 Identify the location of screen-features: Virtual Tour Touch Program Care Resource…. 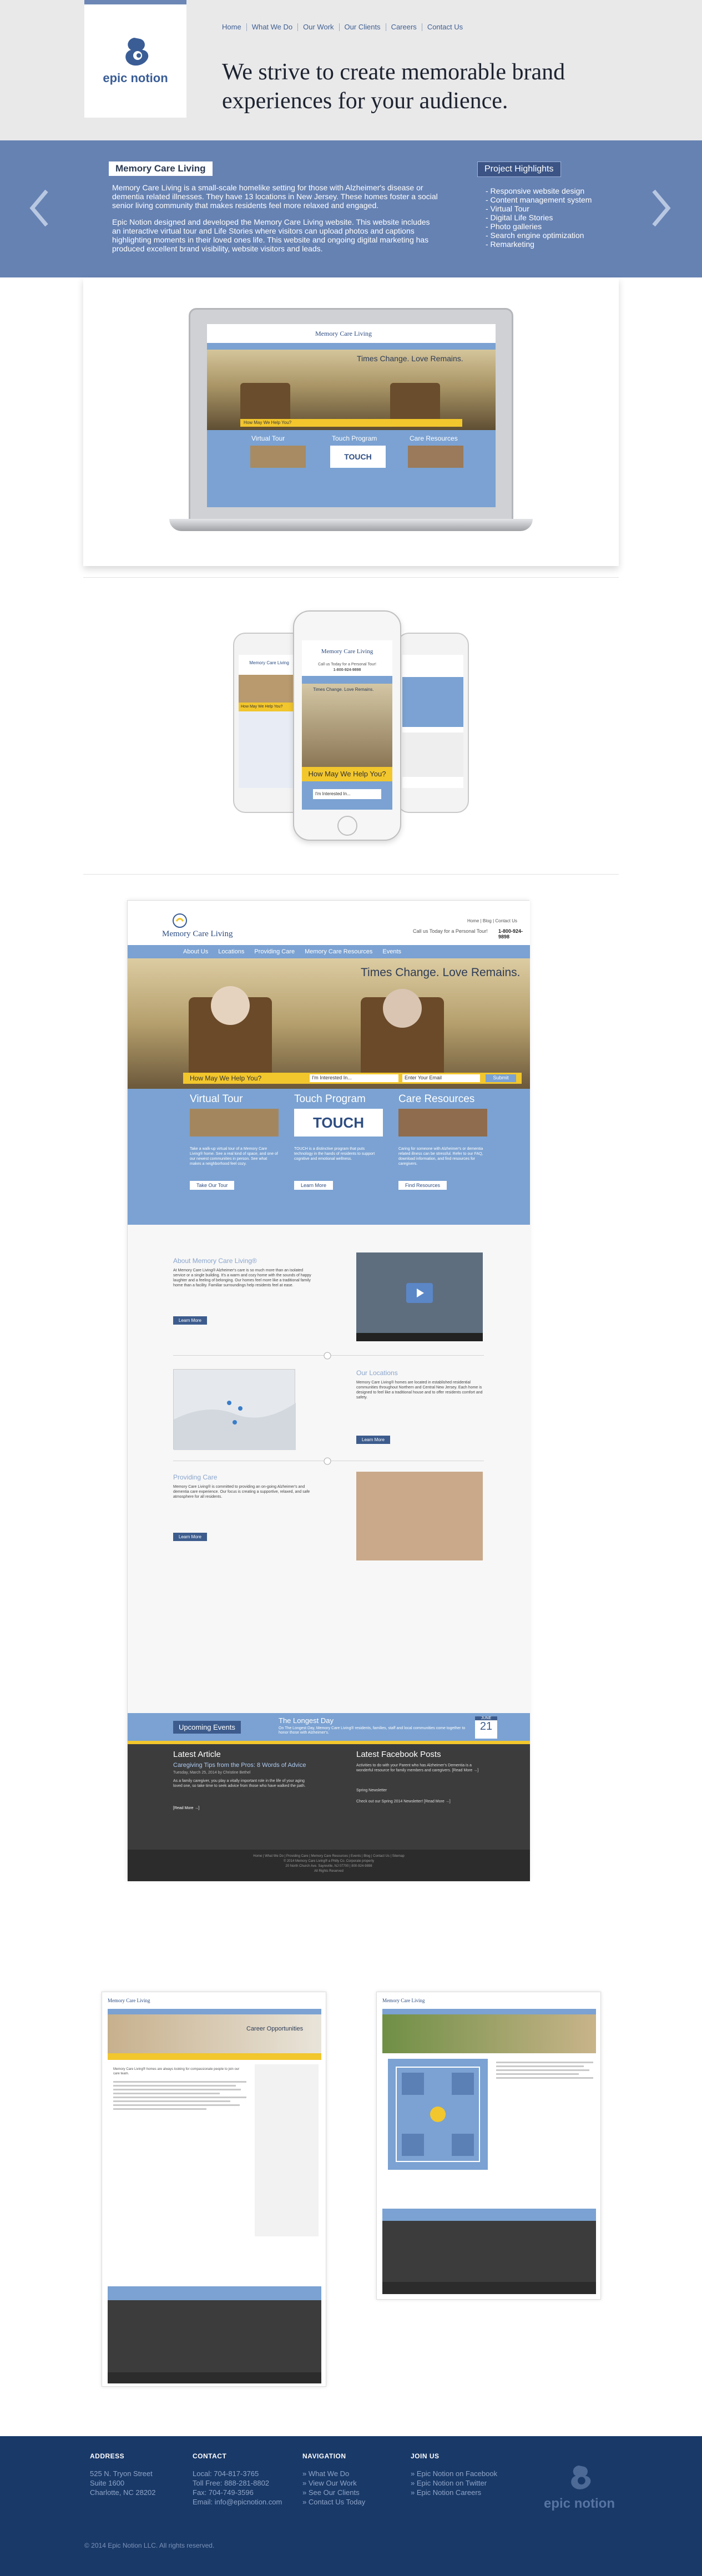
(351, 468).